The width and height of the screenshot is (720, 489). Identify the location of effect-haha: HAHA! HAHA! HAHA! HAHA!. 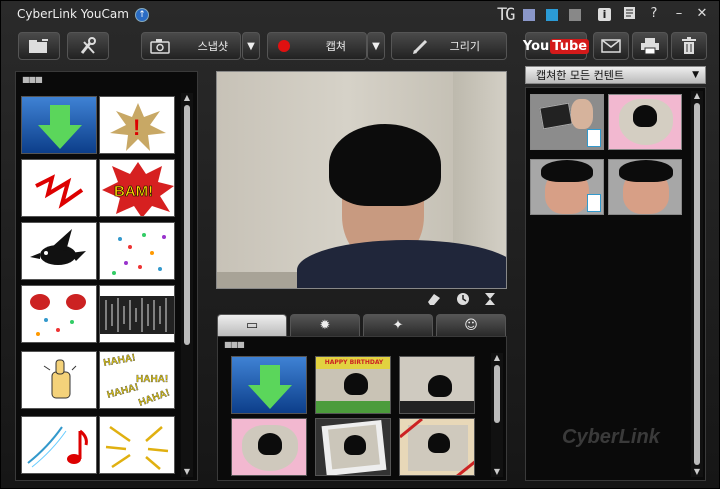
(137, 380).